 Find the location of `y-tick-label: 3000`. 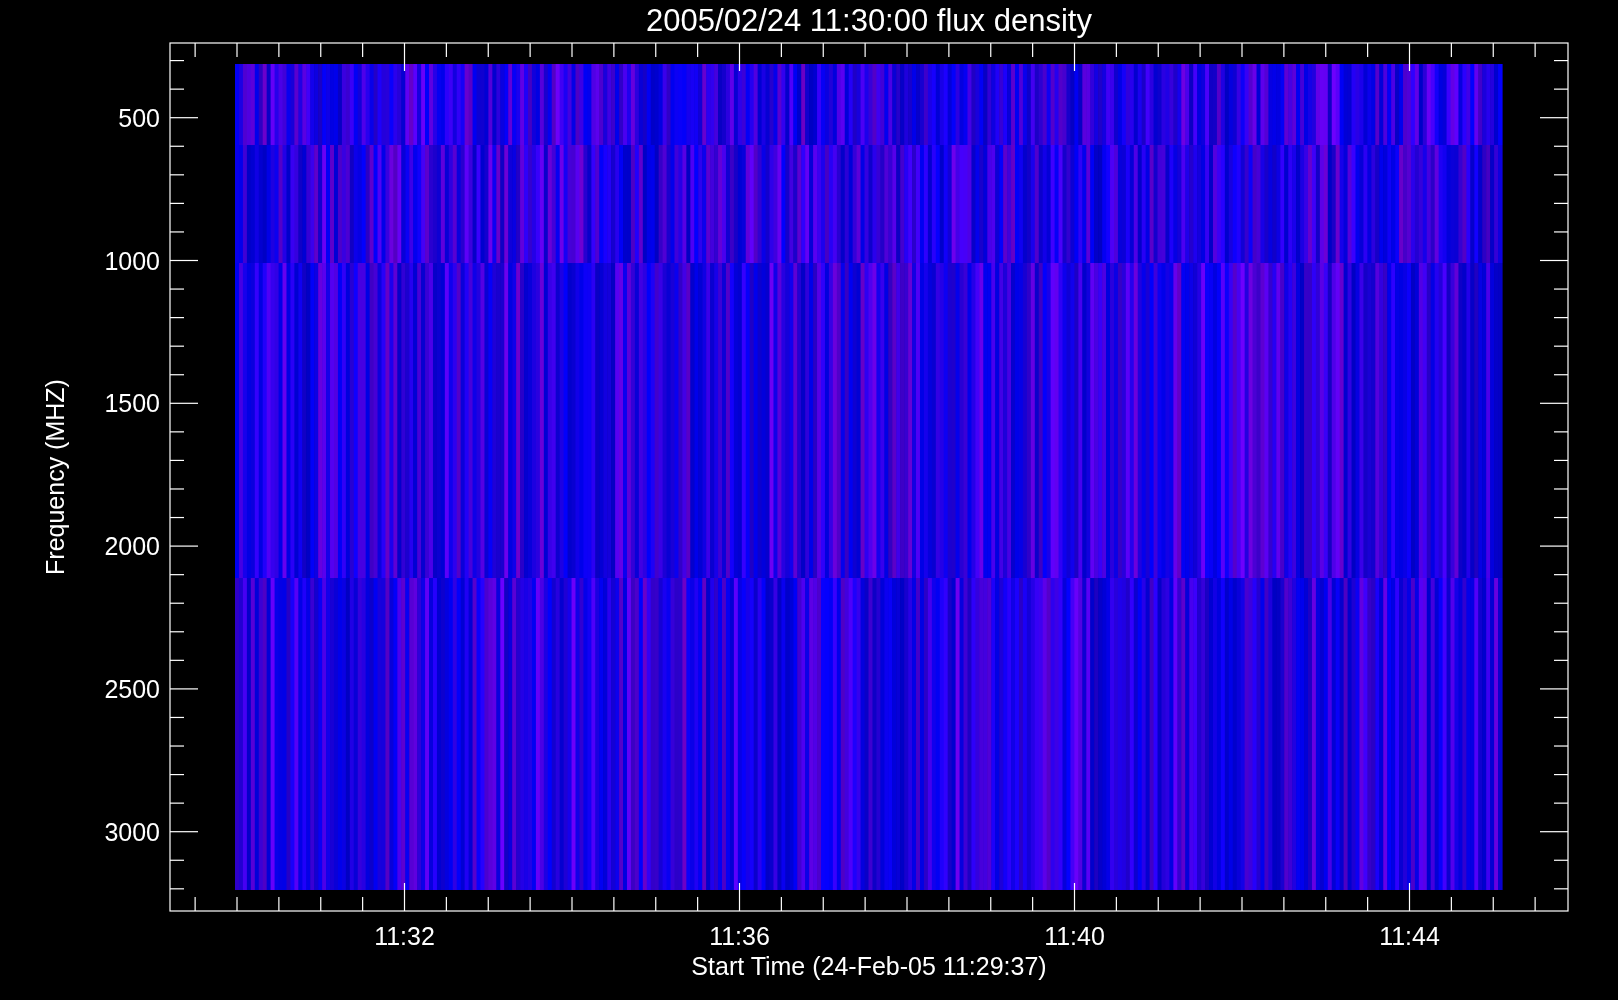

y-tick-label: 3000 is located at coordinates (132, 831).